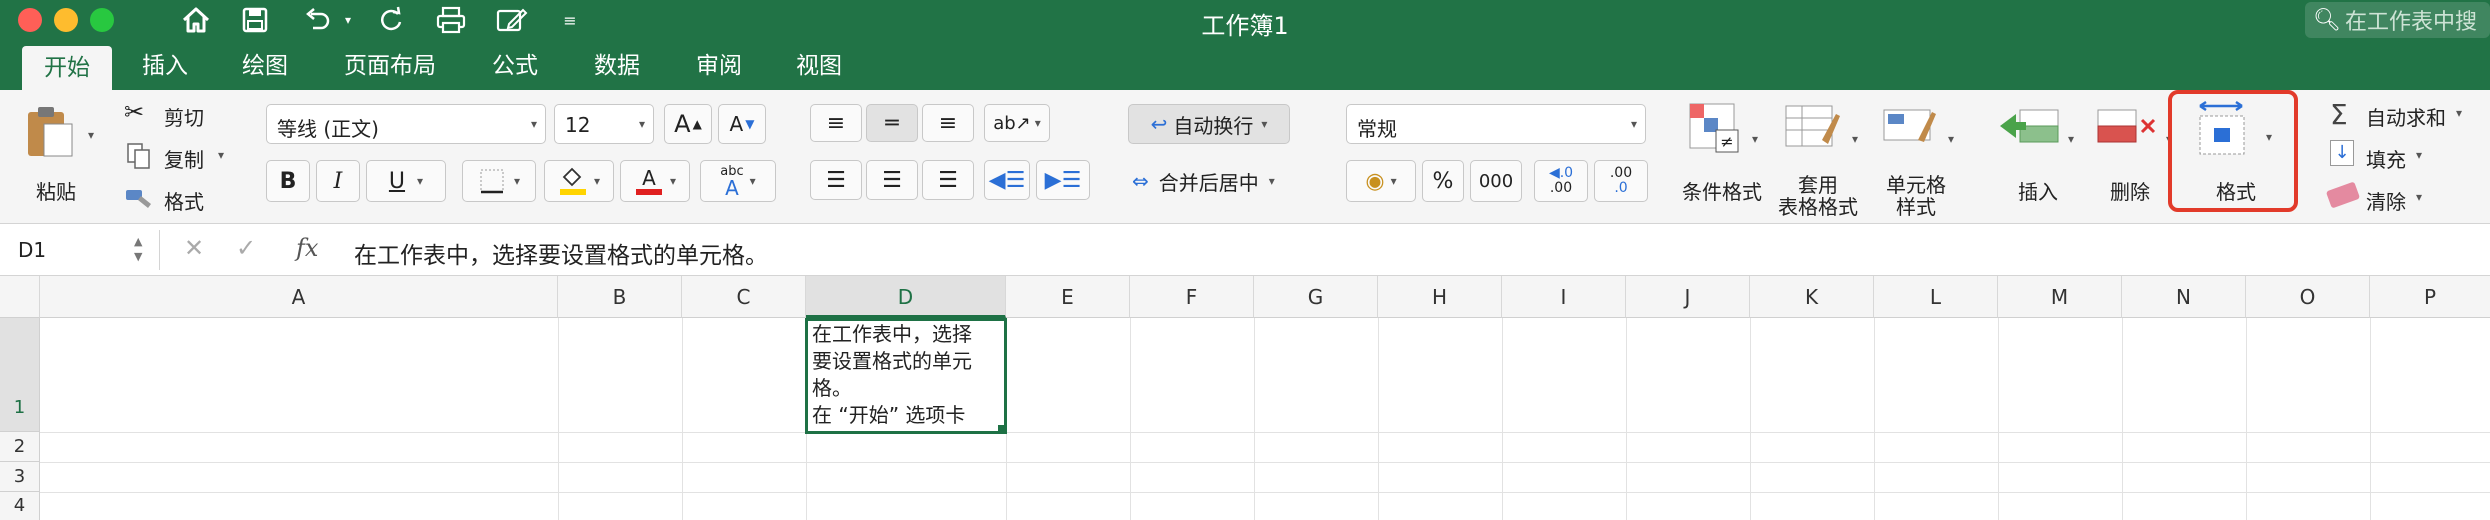 The image size is (2490, 520). Describe the element at coordinates (390, 66) in the screenshot. I see `tab-page-layout: 页面布局` at that location.